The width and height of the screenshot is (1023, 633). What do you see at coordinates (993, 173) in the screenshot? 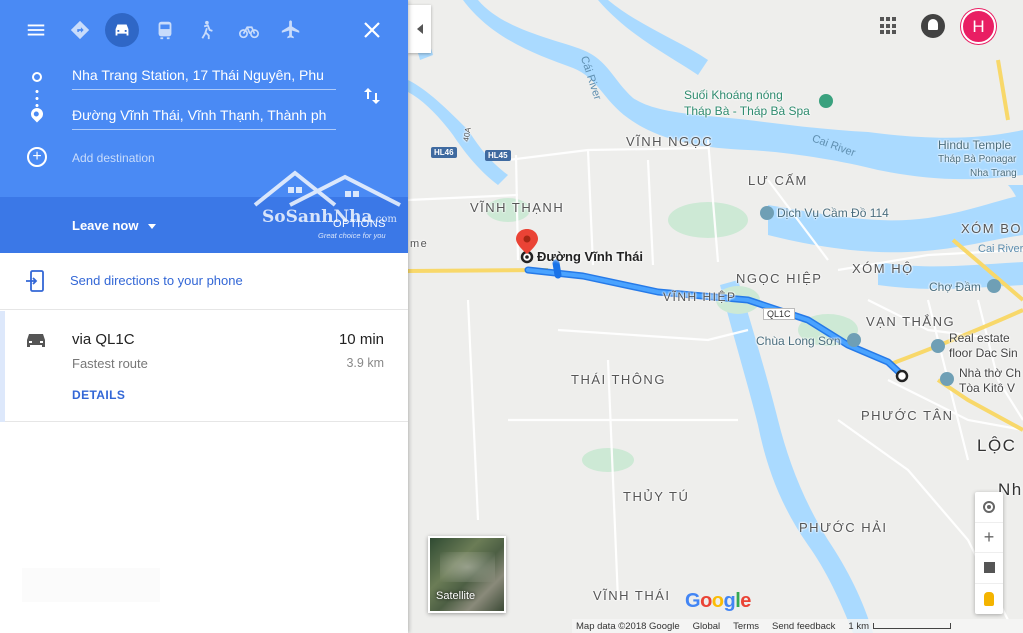
I see `map-poi-label: Nha Trang` at bounding box center [993, 173].